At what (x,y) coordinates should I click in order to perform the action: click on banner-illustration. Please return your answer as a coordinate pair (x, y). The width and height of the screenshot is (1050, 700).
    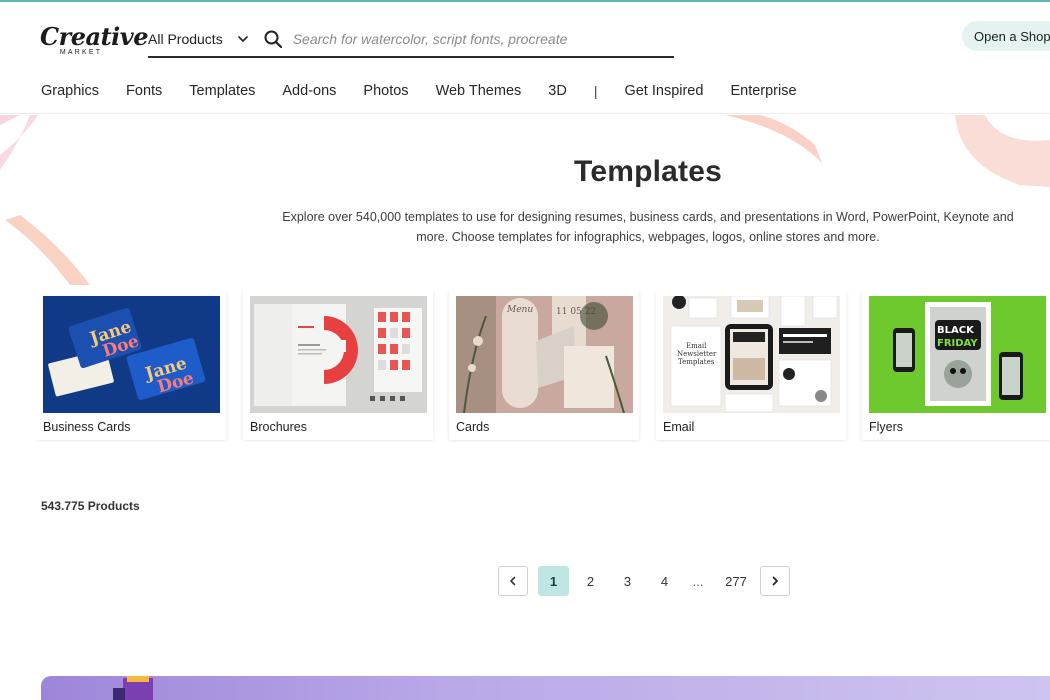
    Looking at the image, I should click on (133, 688).